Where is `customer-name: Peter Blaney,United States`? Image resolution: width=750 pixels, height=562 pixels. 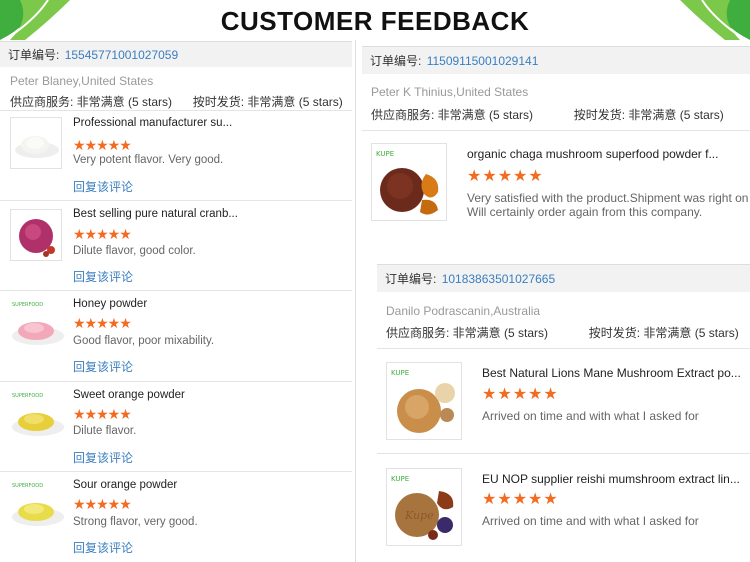 customer-name: Peter Blaney,United States is located at coordinates (82, 81).